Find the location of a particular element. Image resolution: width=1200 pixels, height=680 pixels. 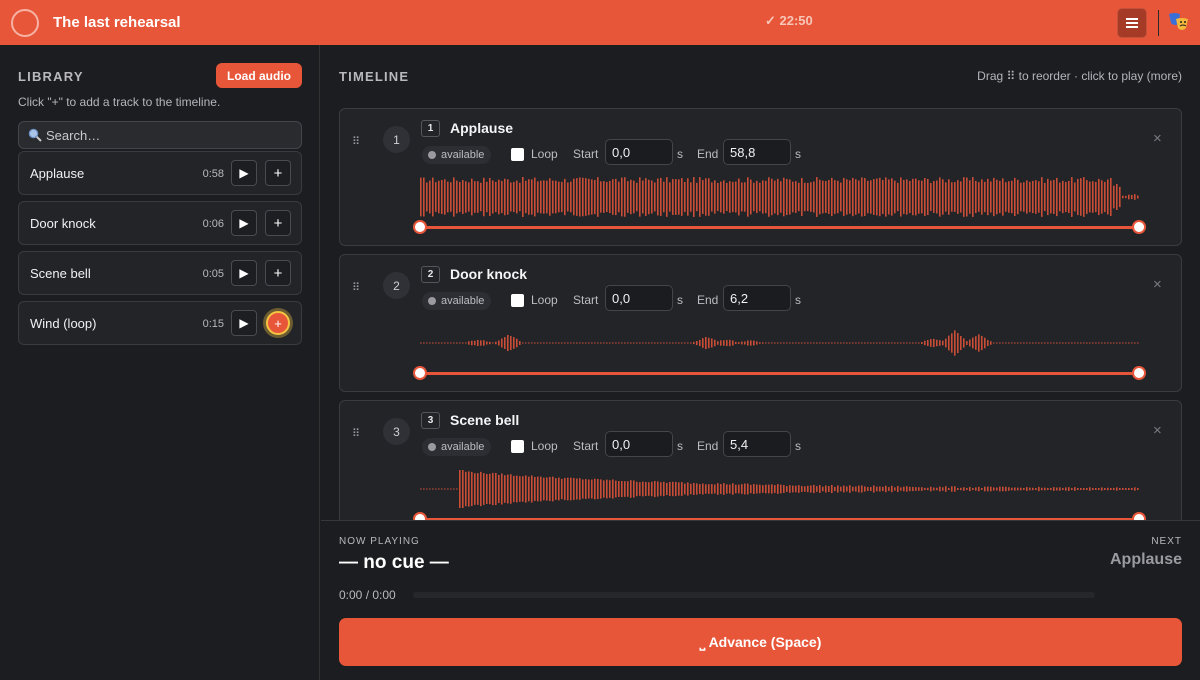

menu-button is located at coordinates (1132, 23).